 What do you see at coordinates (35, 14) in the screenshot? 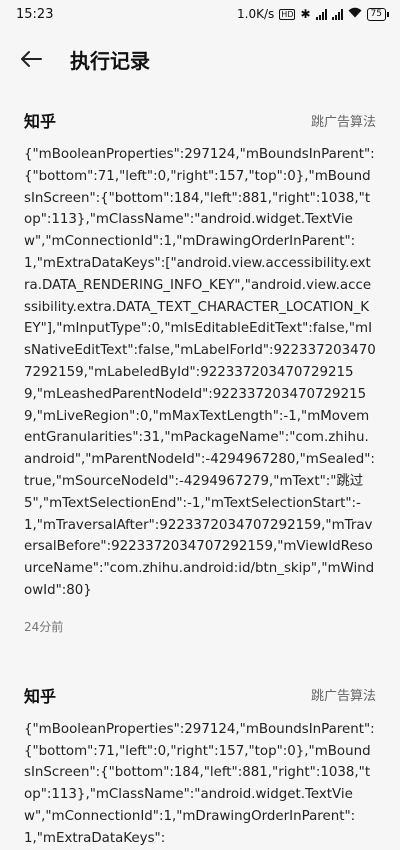
I see `status-time: 15:23` at bounding box center [35, 14].